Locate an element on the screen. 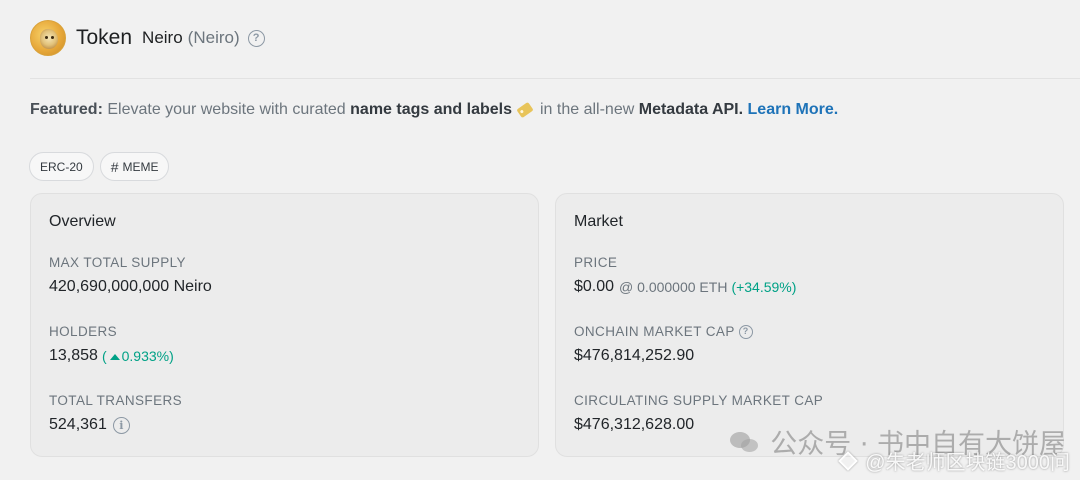  wechat-icon is located at coordinates (745, 442).